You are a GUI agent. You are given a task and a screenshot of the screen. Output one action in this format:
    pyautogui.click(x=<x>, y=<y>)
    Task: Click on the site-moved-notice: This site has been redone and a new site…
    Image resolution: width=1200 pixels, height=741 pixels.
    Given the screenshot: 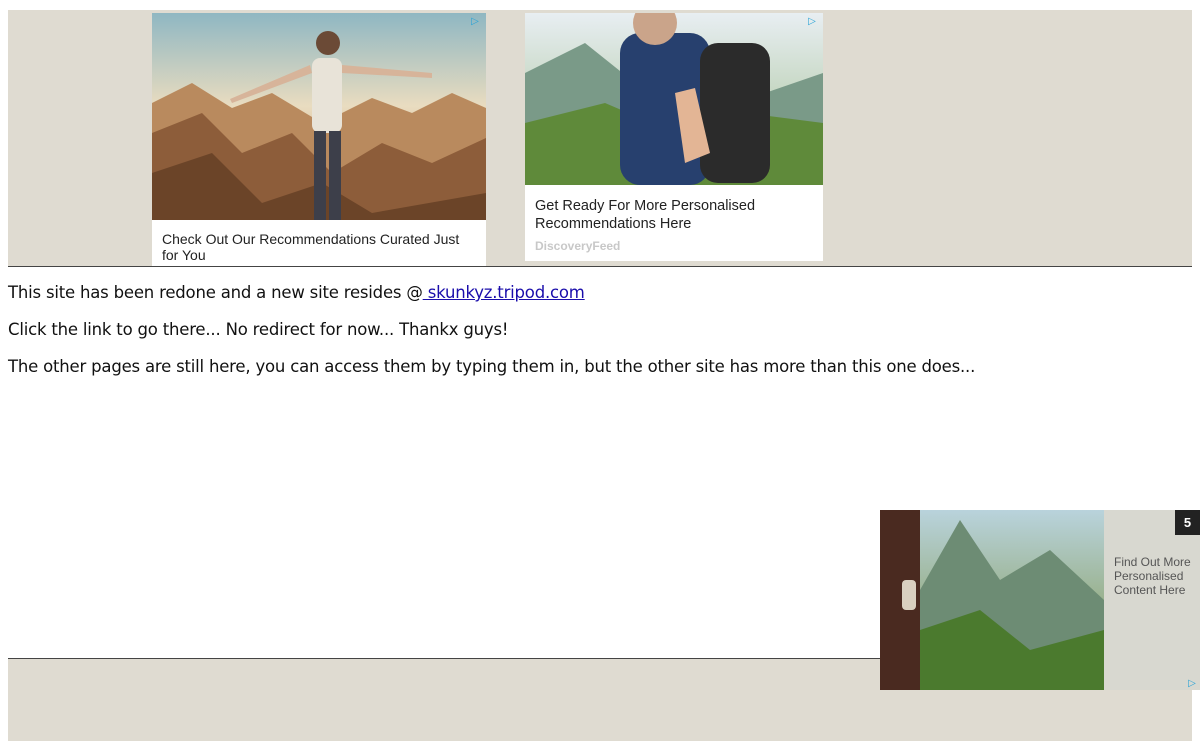 What is the action you would take?
    pyautogui.click(x=600, y=293)
    